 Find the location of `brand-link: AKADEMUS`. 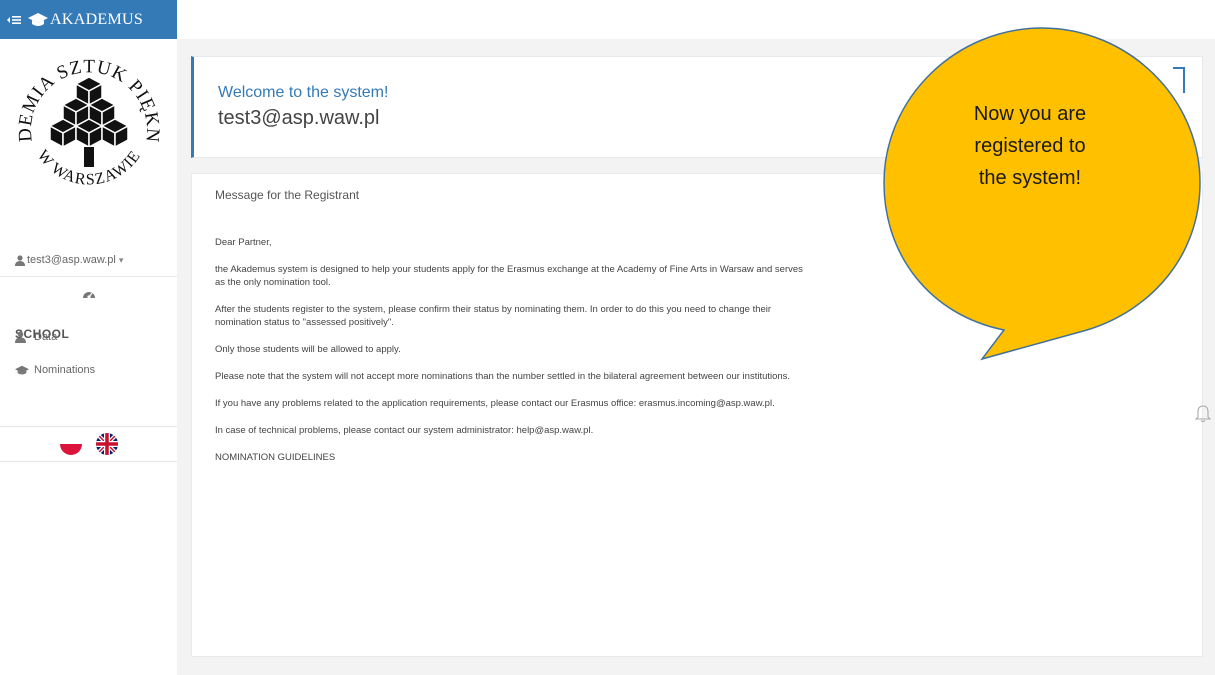

brand-link: AKADEMUS is located at coordinates (85, 20).